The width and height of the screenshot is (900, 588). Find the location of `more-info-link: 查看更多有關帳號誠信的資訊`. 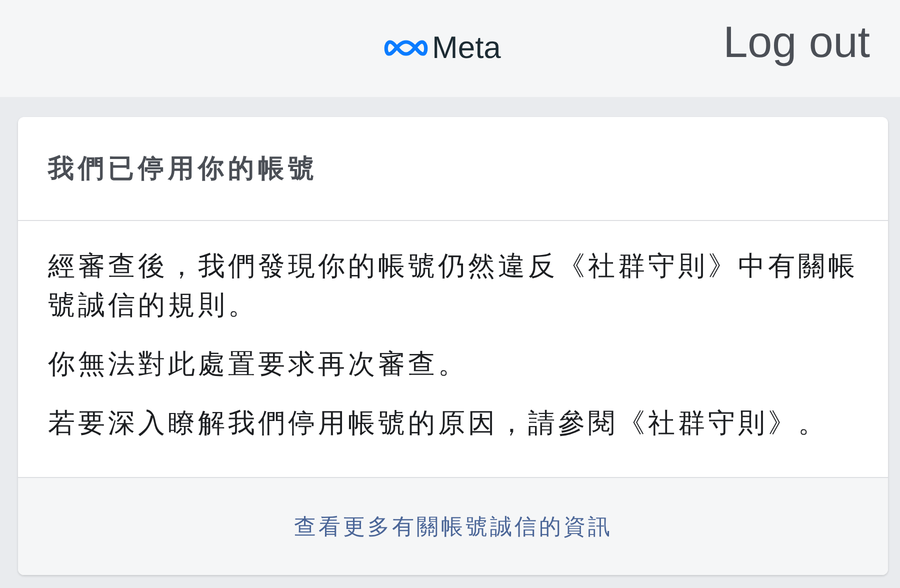

more-info-link: 查看更多有關帳號誠信的資訊 is located at coordinates (453, 527).